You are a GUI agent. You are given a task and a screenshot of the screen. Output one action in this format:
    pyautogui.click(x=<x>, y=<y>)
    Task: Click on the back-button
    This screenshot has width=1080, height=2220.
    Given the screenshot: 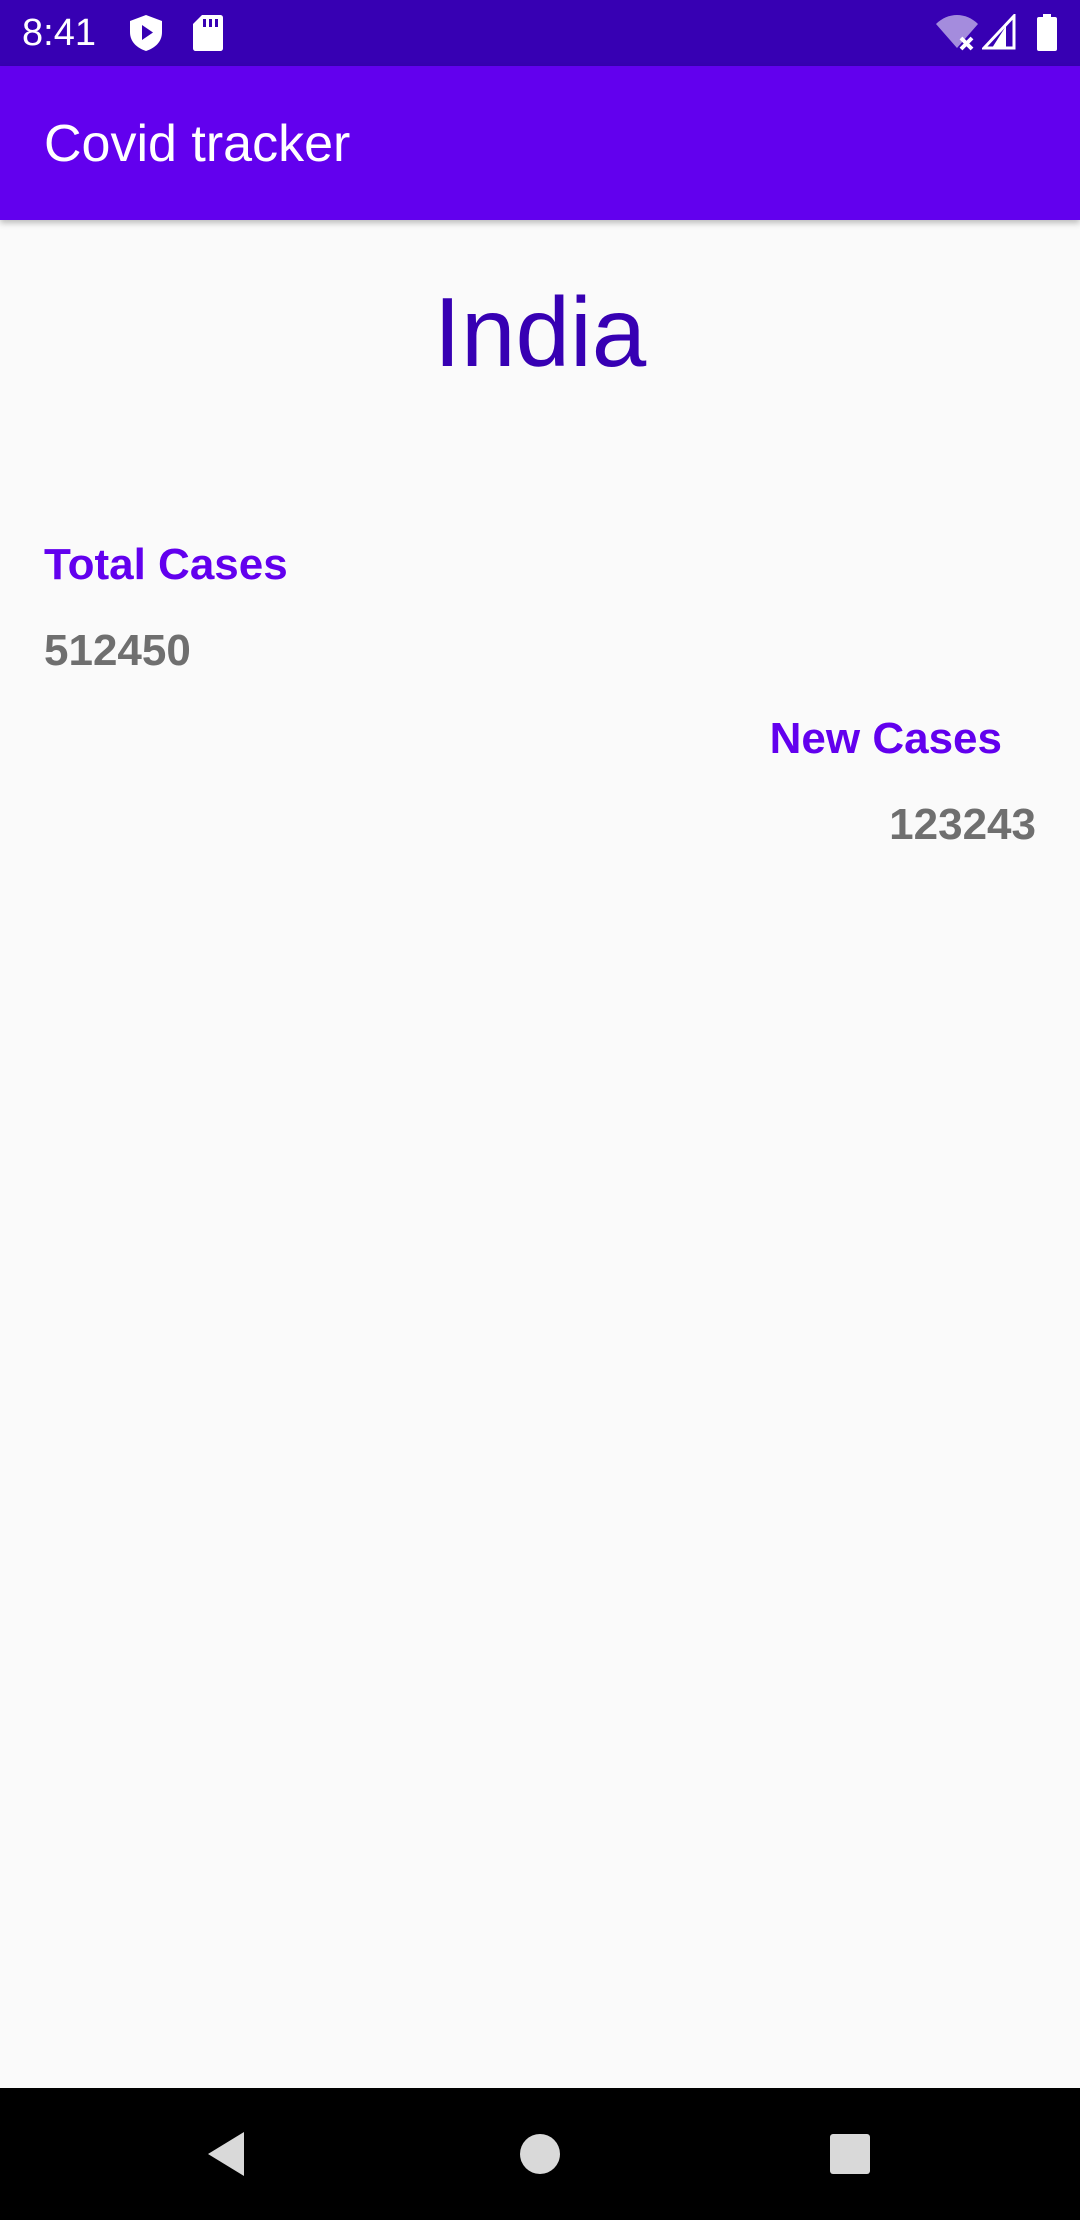 What is the action you would take?
    pyautogui.click(x=226, y=2154)
    